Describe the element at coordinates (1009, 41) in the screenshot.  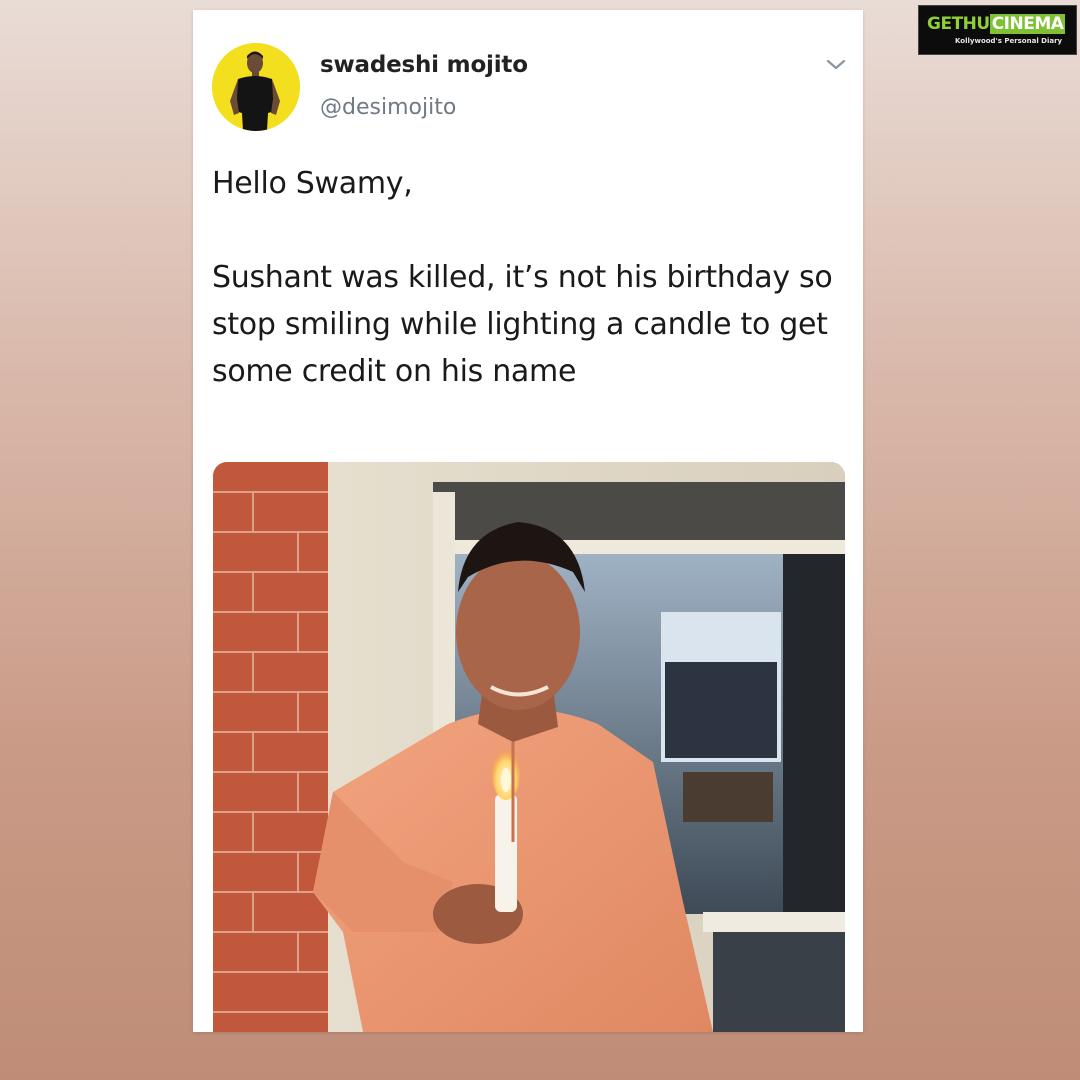
I see `logo-tagline: Kollywood's Personal Diary` at that location.